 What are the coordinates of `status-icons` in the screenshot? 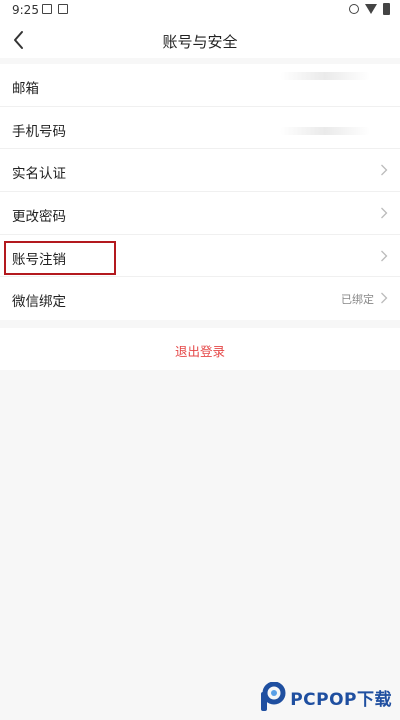 It's located at (369, 9).